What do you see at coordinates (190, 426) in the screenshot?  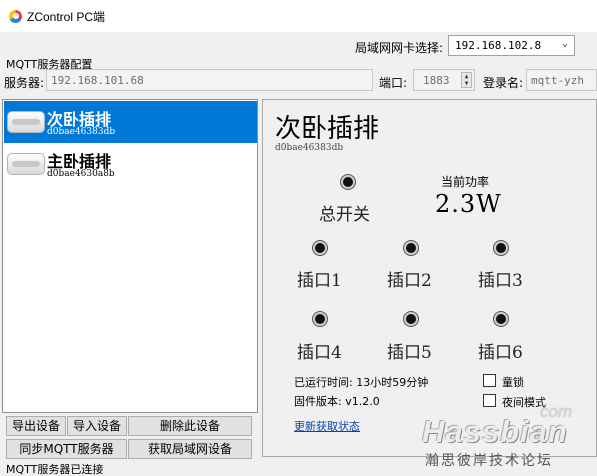 I see `delete-device-button: 删除此设备` at bounding box center [190, 426].